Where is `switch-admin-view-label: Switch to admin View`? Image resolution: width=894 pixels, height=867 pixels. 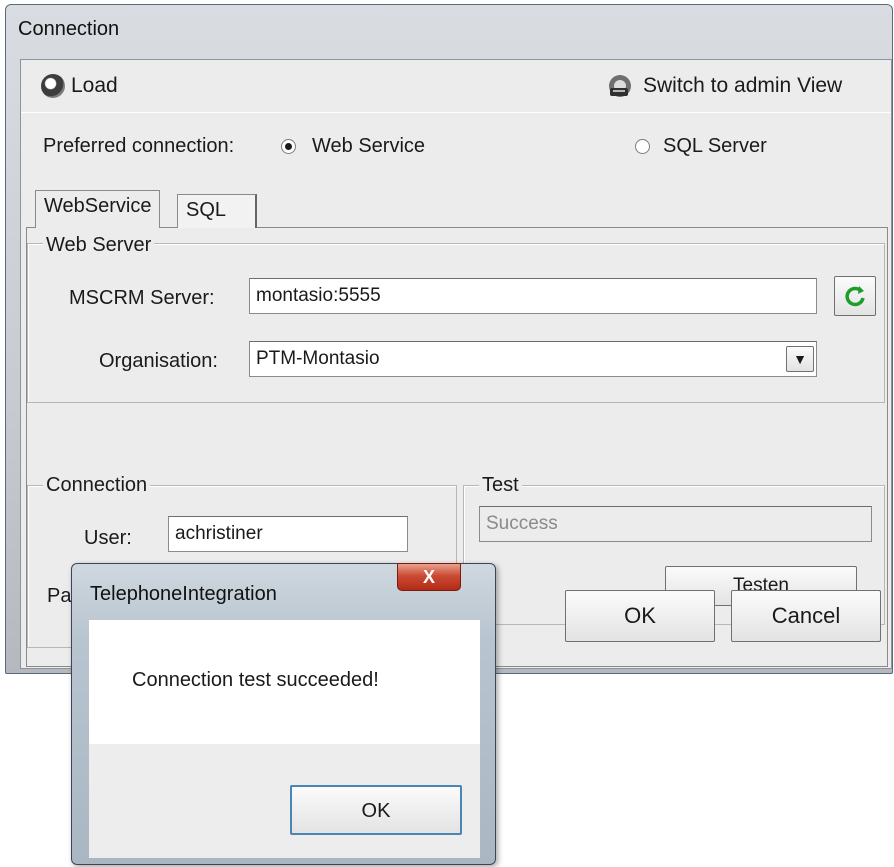 switch-admin-view-label: Switch to admin View is located at coordinates (743, 85).